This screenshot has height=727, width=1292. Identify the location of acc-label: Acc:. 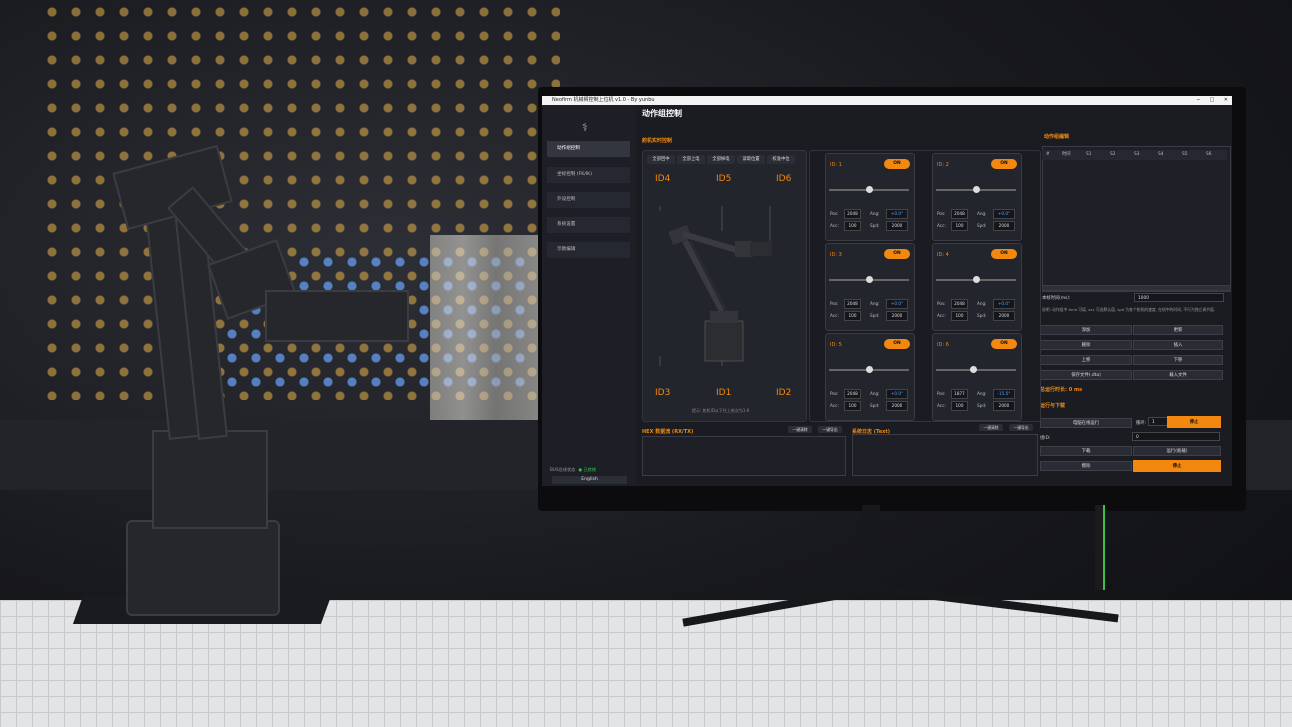
(941, 405).